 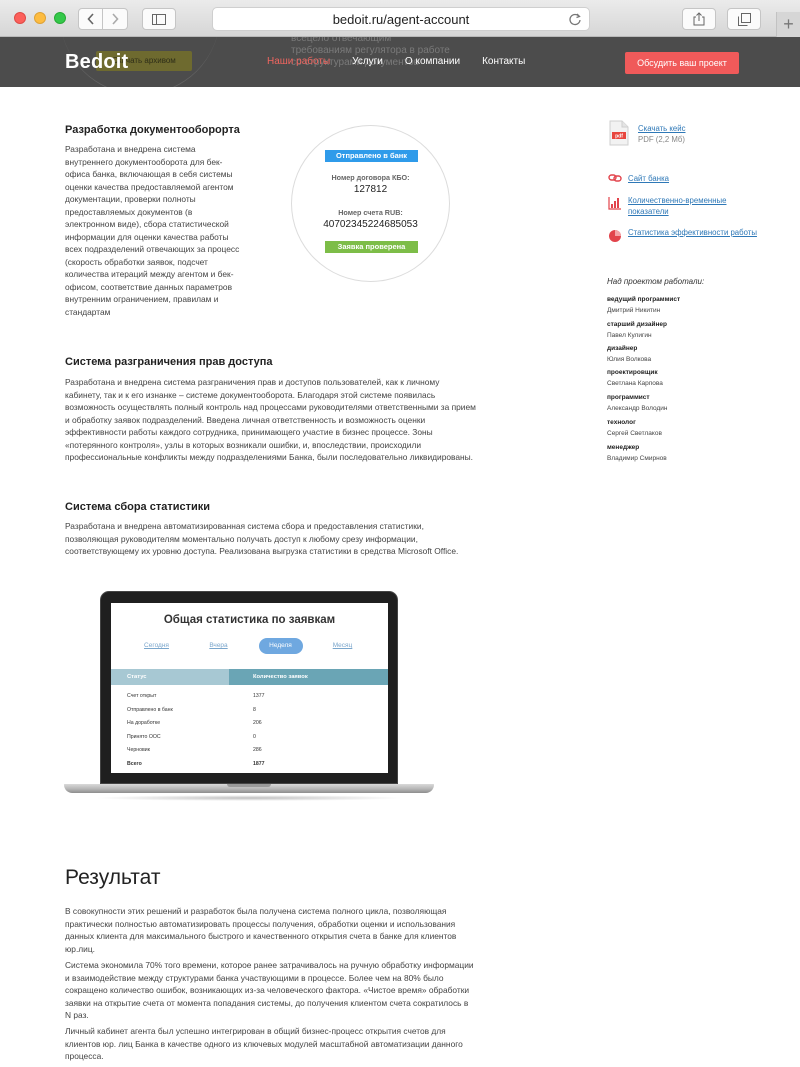 I want to click on url-text: bedoit.ru/agent-account, so click(x=401, y=19).